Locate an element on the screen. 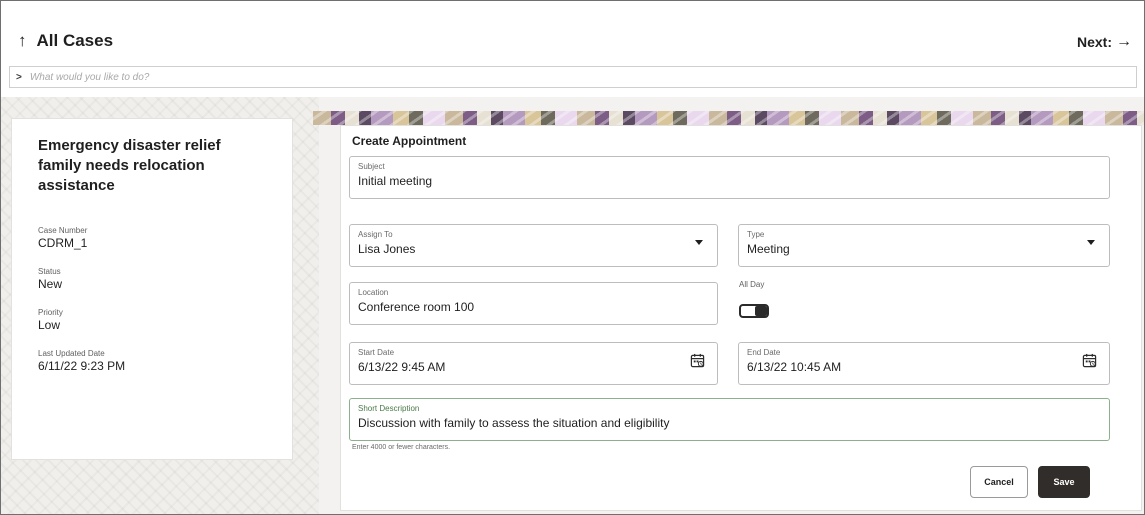  chevron-right-icon: > is located at coordinates (19, 77).